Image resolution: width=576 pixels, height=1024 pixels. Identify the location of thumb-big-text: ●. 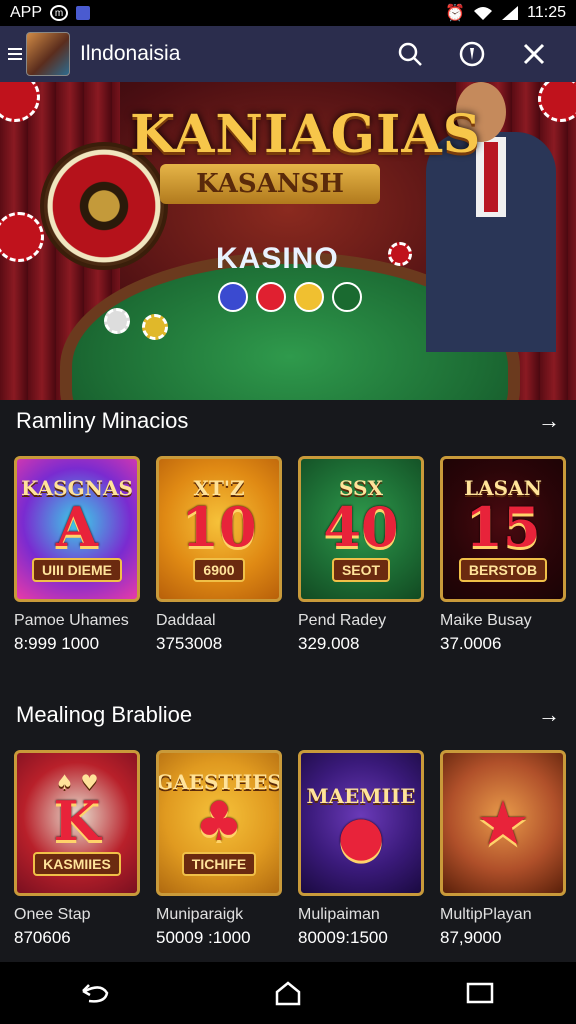
(361, 835).